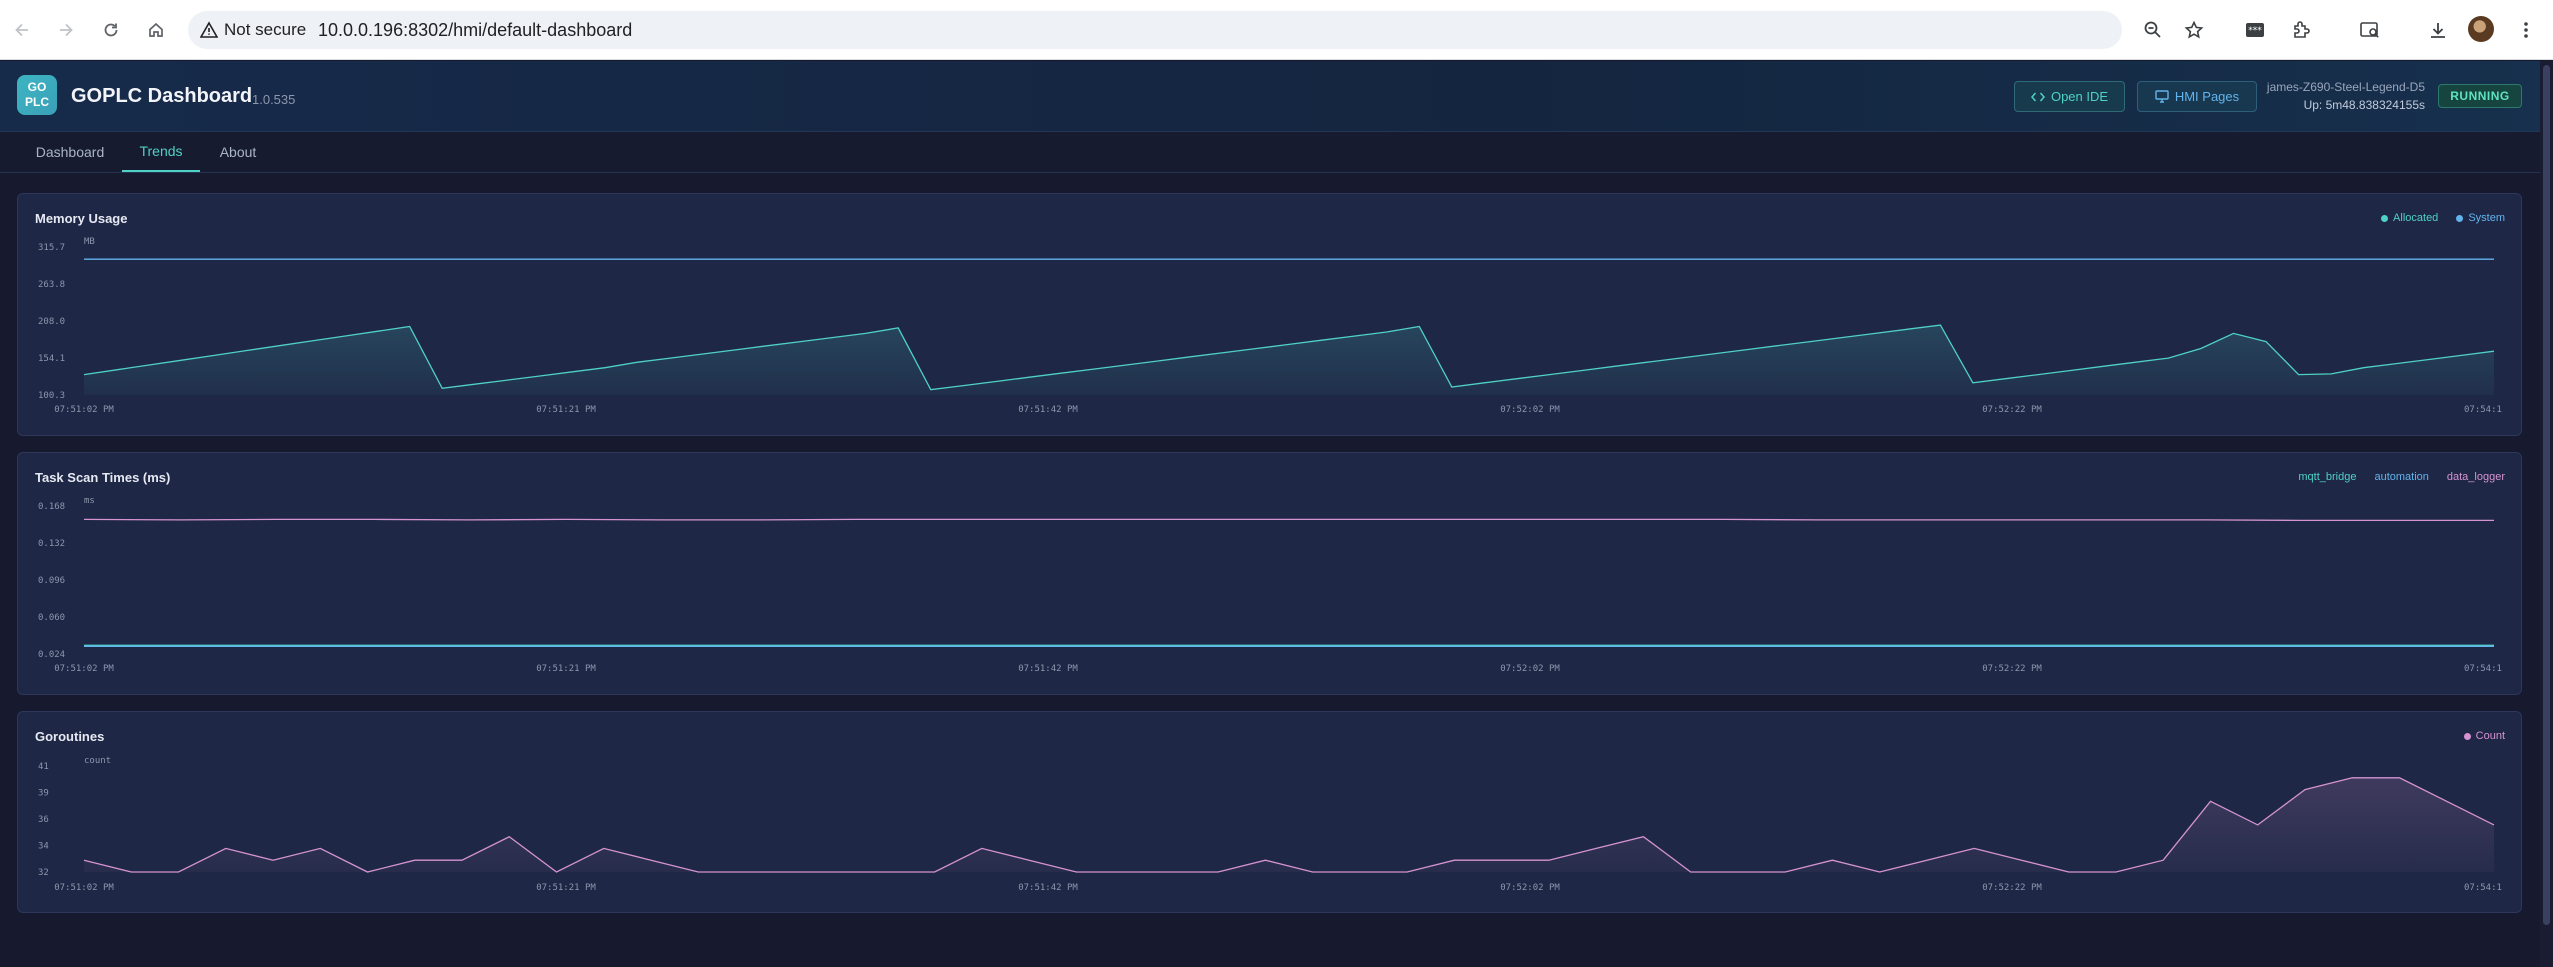 Image resolution: width=2553 pixels, height=967 pixels. Describe the element at coordinates (1270, 152) in the screenshot. I see `tab-bar: Dashboard Trends About` at that location.